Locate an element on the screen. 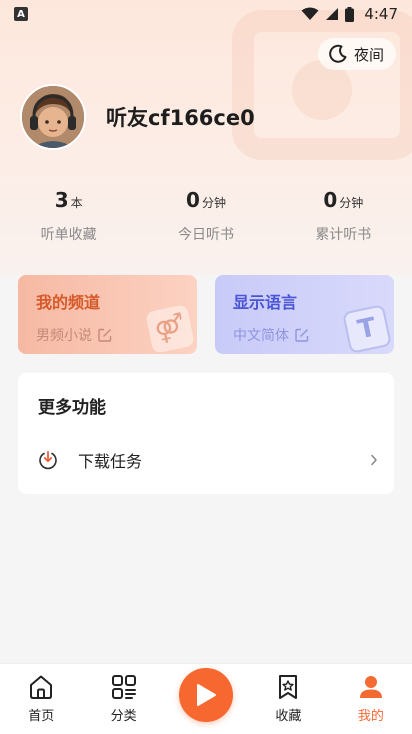  stat-value: 3 is located at coordinates (61, 200).